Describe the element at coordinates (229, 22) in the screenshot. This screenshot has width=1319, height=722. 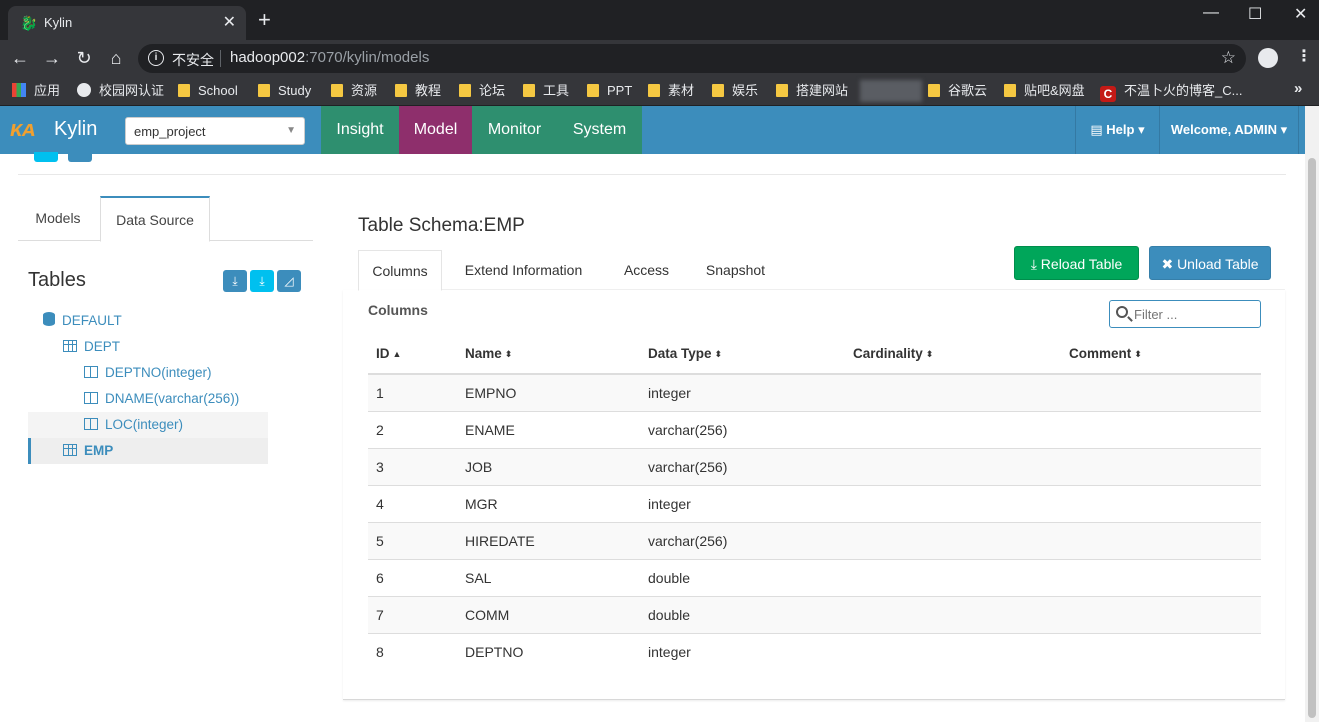
I see `close-tab-icon: ✕` at that location.